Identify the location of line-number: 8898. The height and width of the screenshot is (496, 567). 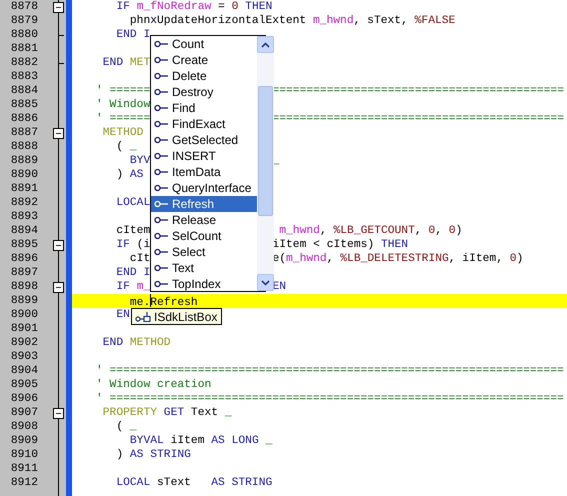
(24, 287).